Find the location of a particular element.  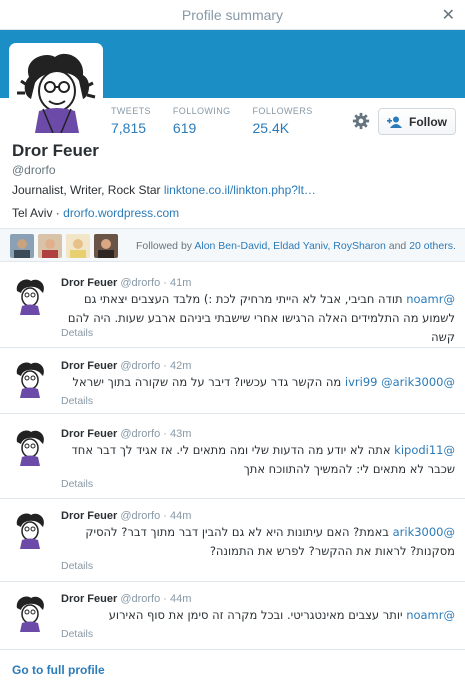

stat-tweets: TWEETS 7,815 is located at coordinates (131, 121).